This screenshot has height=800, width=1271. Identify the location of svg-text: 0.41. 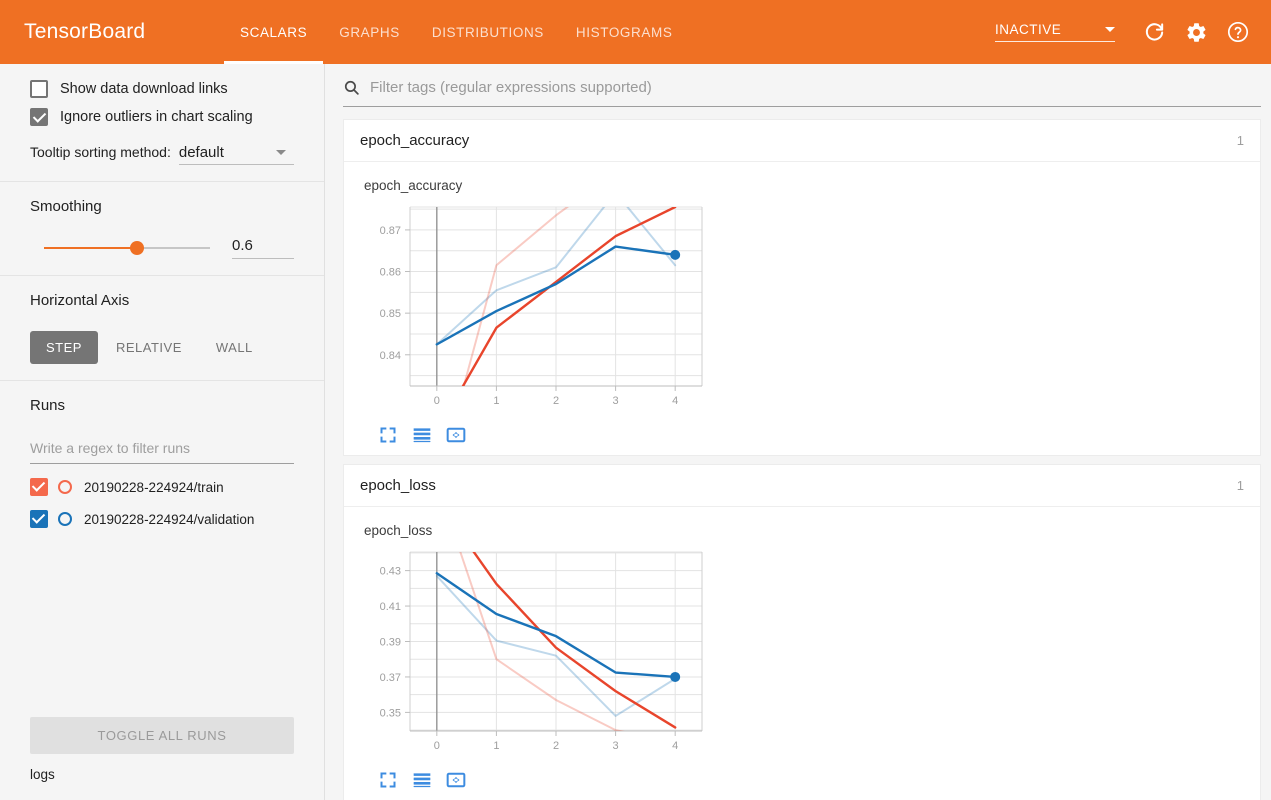
(390, 607).